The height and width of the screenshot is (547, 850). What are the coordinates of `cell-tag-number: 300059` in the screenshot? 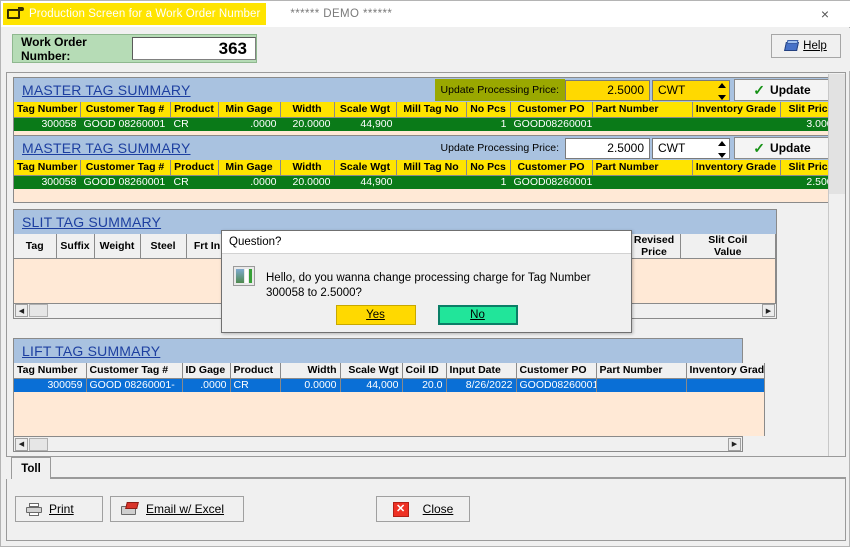 It's located at (50, 385).